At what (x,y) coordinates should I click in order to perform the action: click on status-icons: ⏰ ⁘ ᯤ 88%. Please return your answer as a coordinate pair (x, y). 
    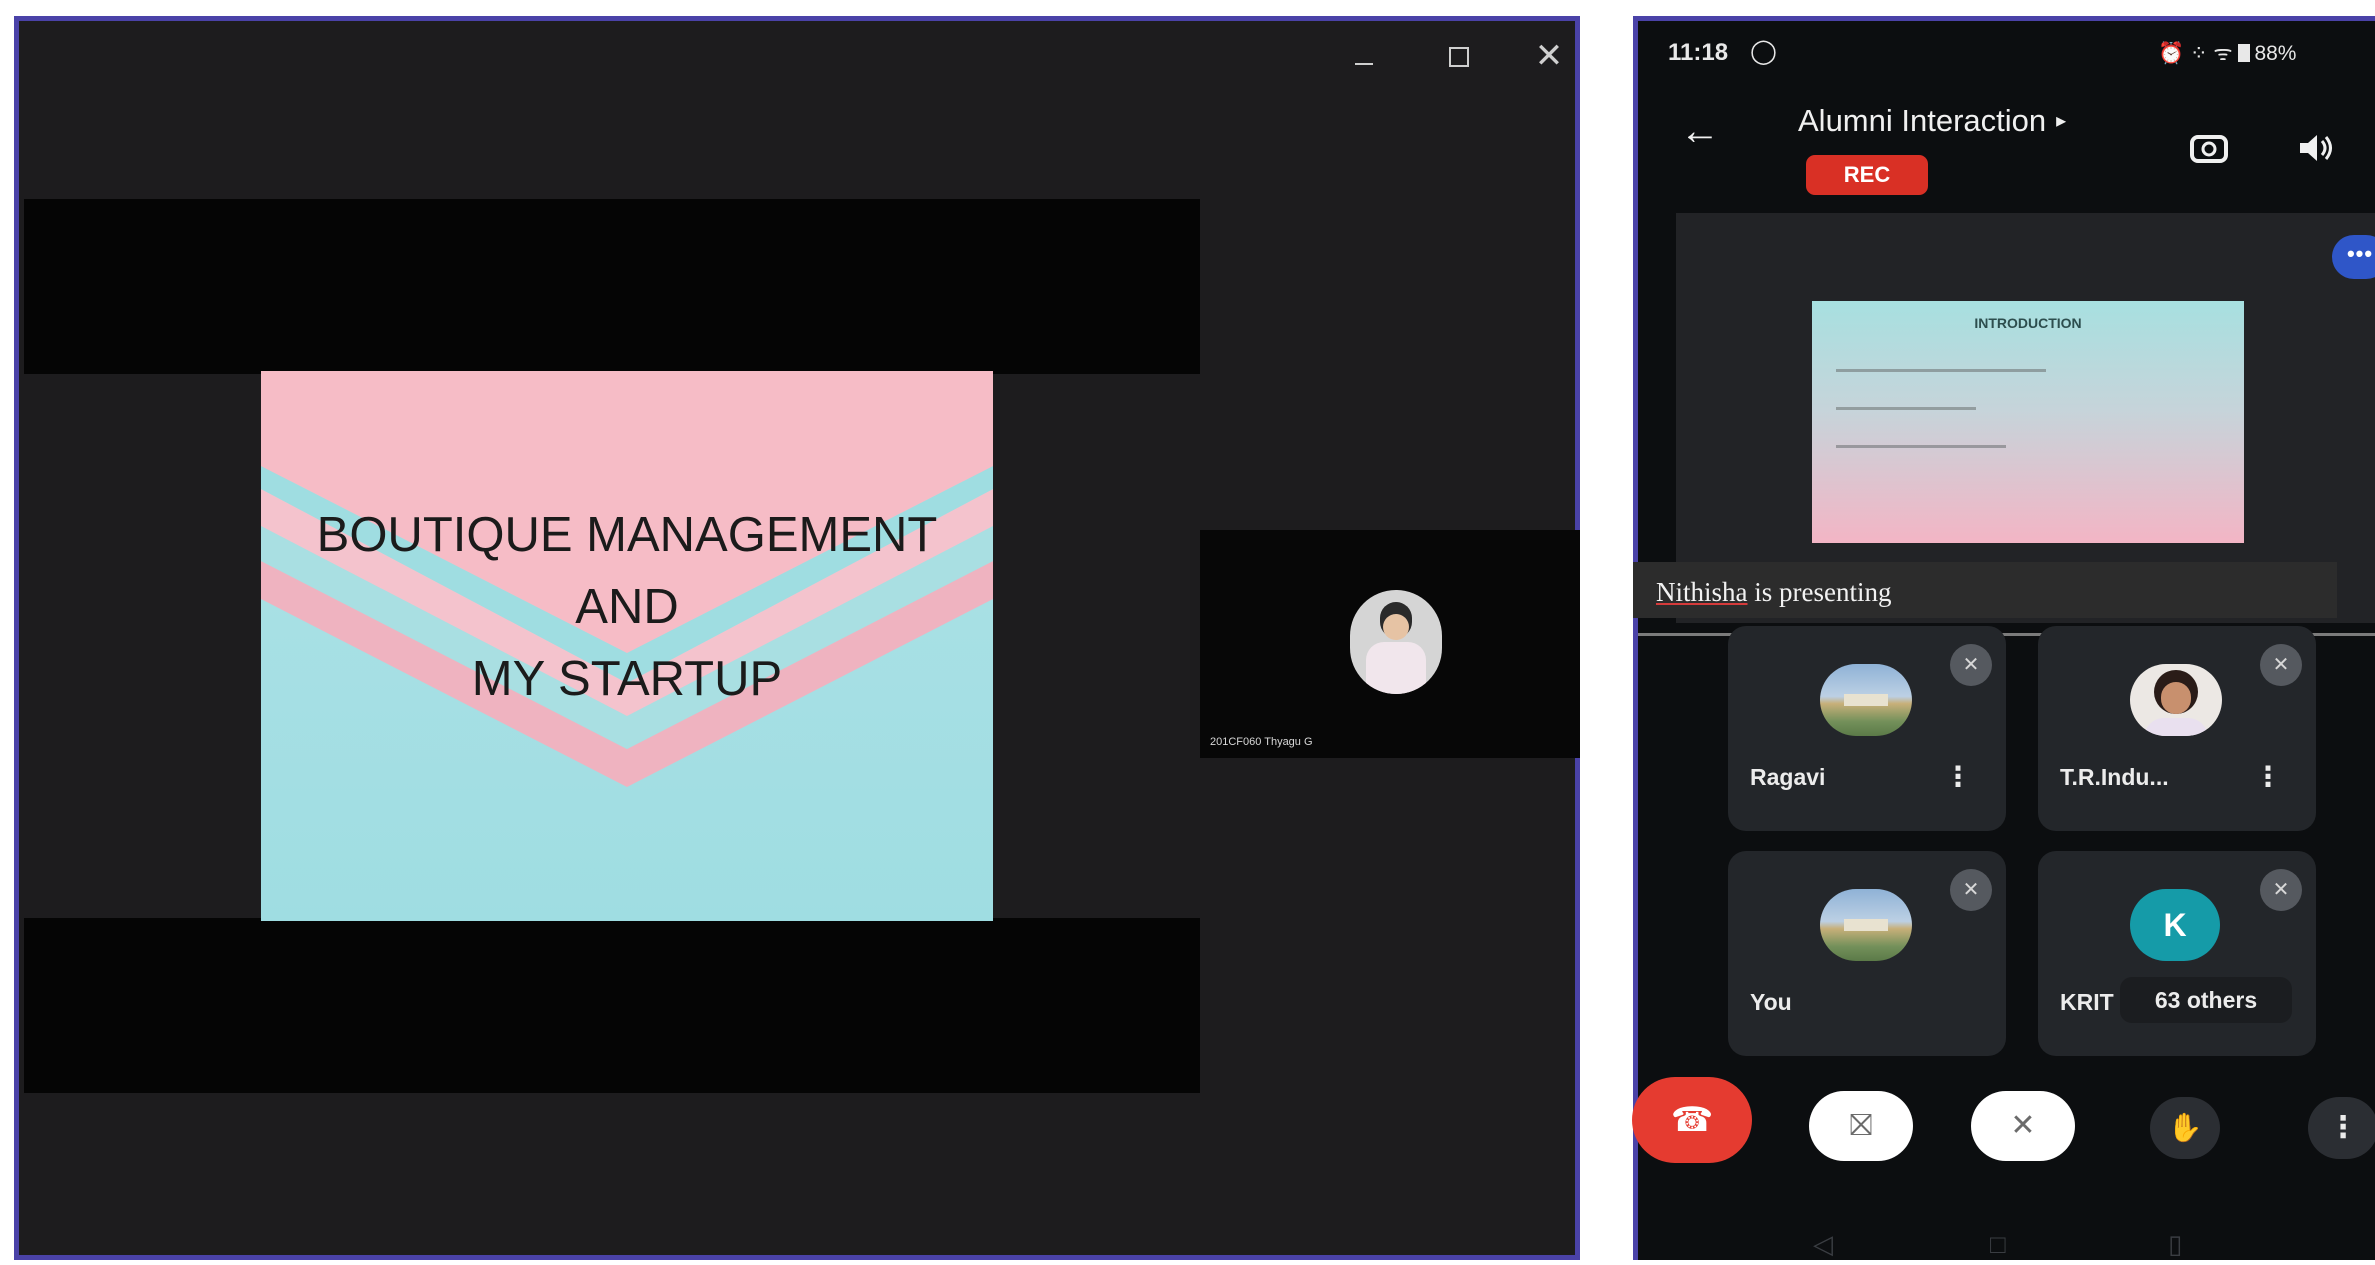
    Looking at the image, I should click on (2227, 53).